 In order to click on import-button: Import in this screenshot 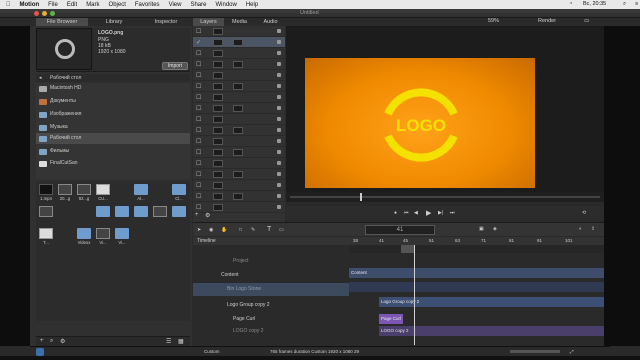, I will do `click(175, 66)`.